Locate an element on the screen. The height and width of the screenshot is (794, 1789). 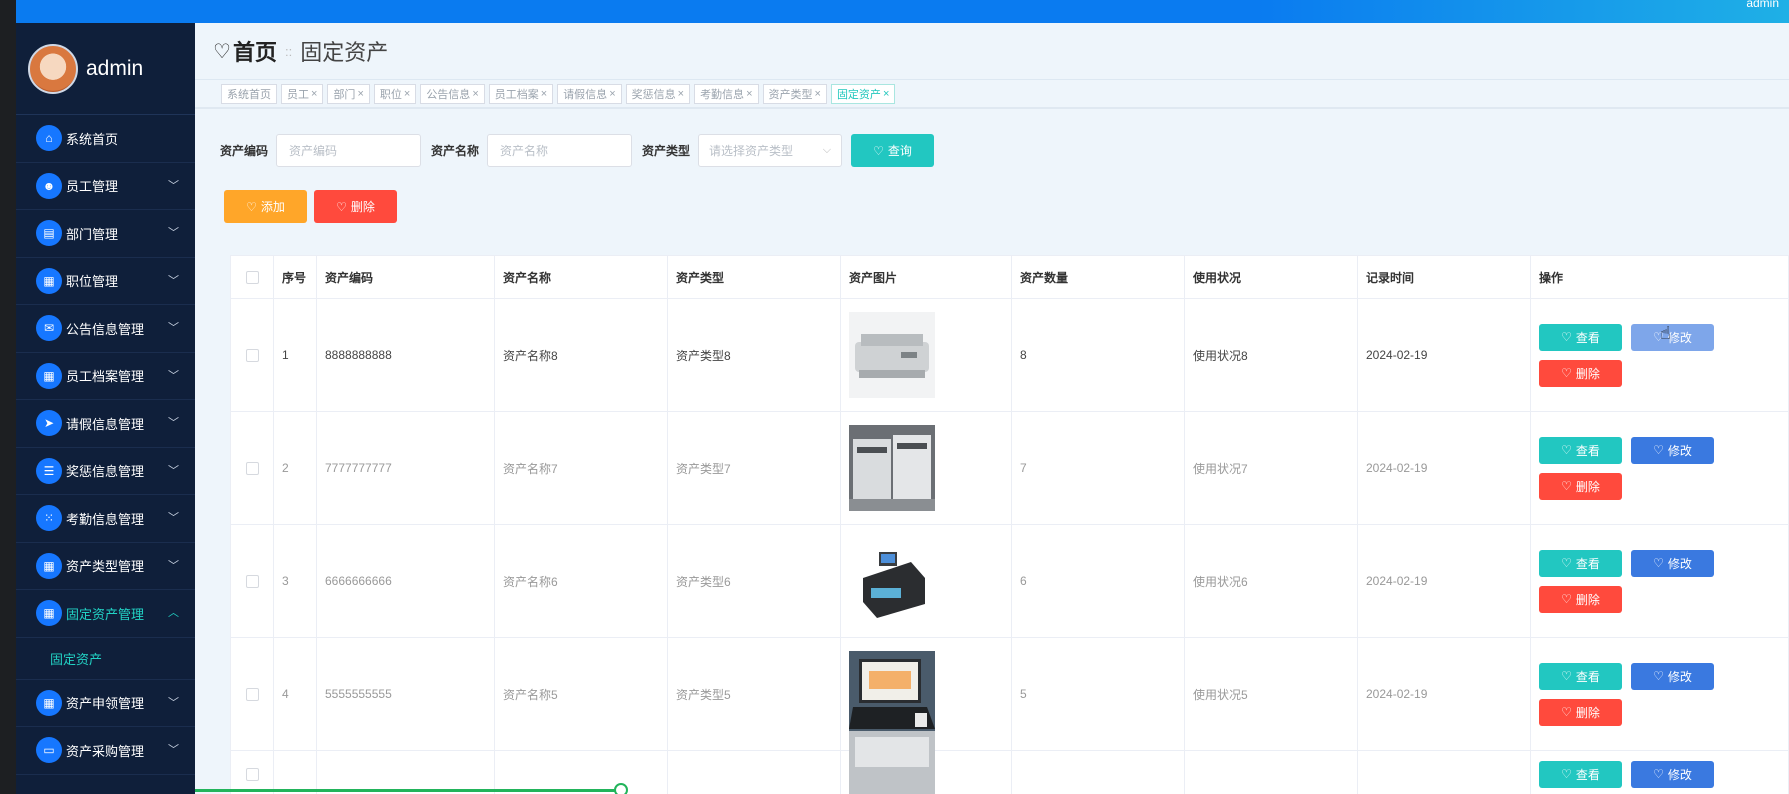
delete-button-label: 删除 is located at coordinates (1587, 712).